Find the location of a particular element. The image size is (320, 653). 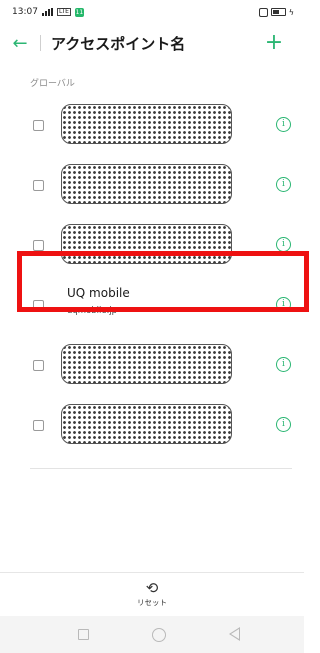

highlight-box is located at coordinates (163, 281).